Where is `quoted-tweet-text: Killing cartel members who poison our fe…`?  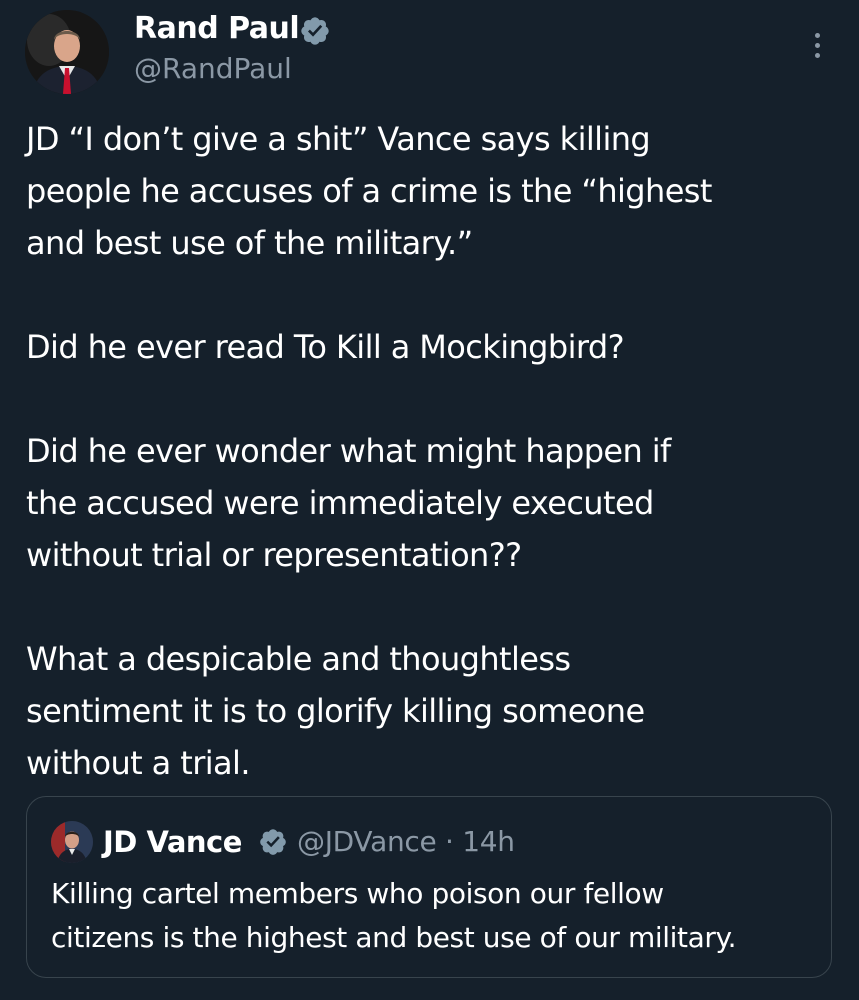 quoted-tweet-text: Killing cartel members who poison our fe… is located at coordinates (436, 916).